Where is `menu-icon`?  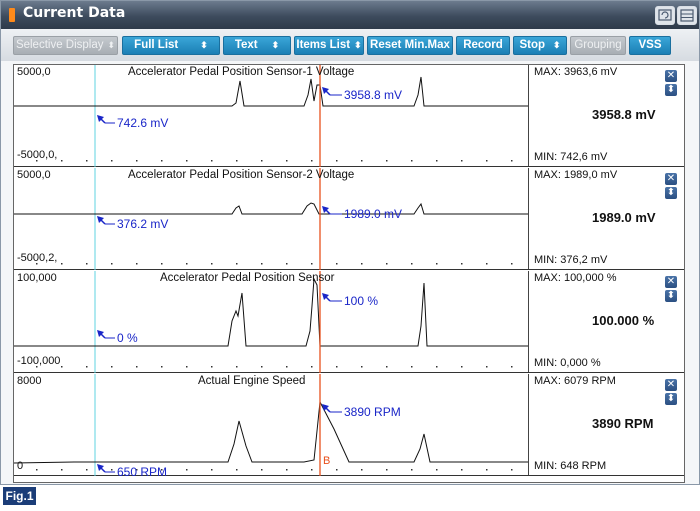
menu-icon is located at coordinates (687, 15).